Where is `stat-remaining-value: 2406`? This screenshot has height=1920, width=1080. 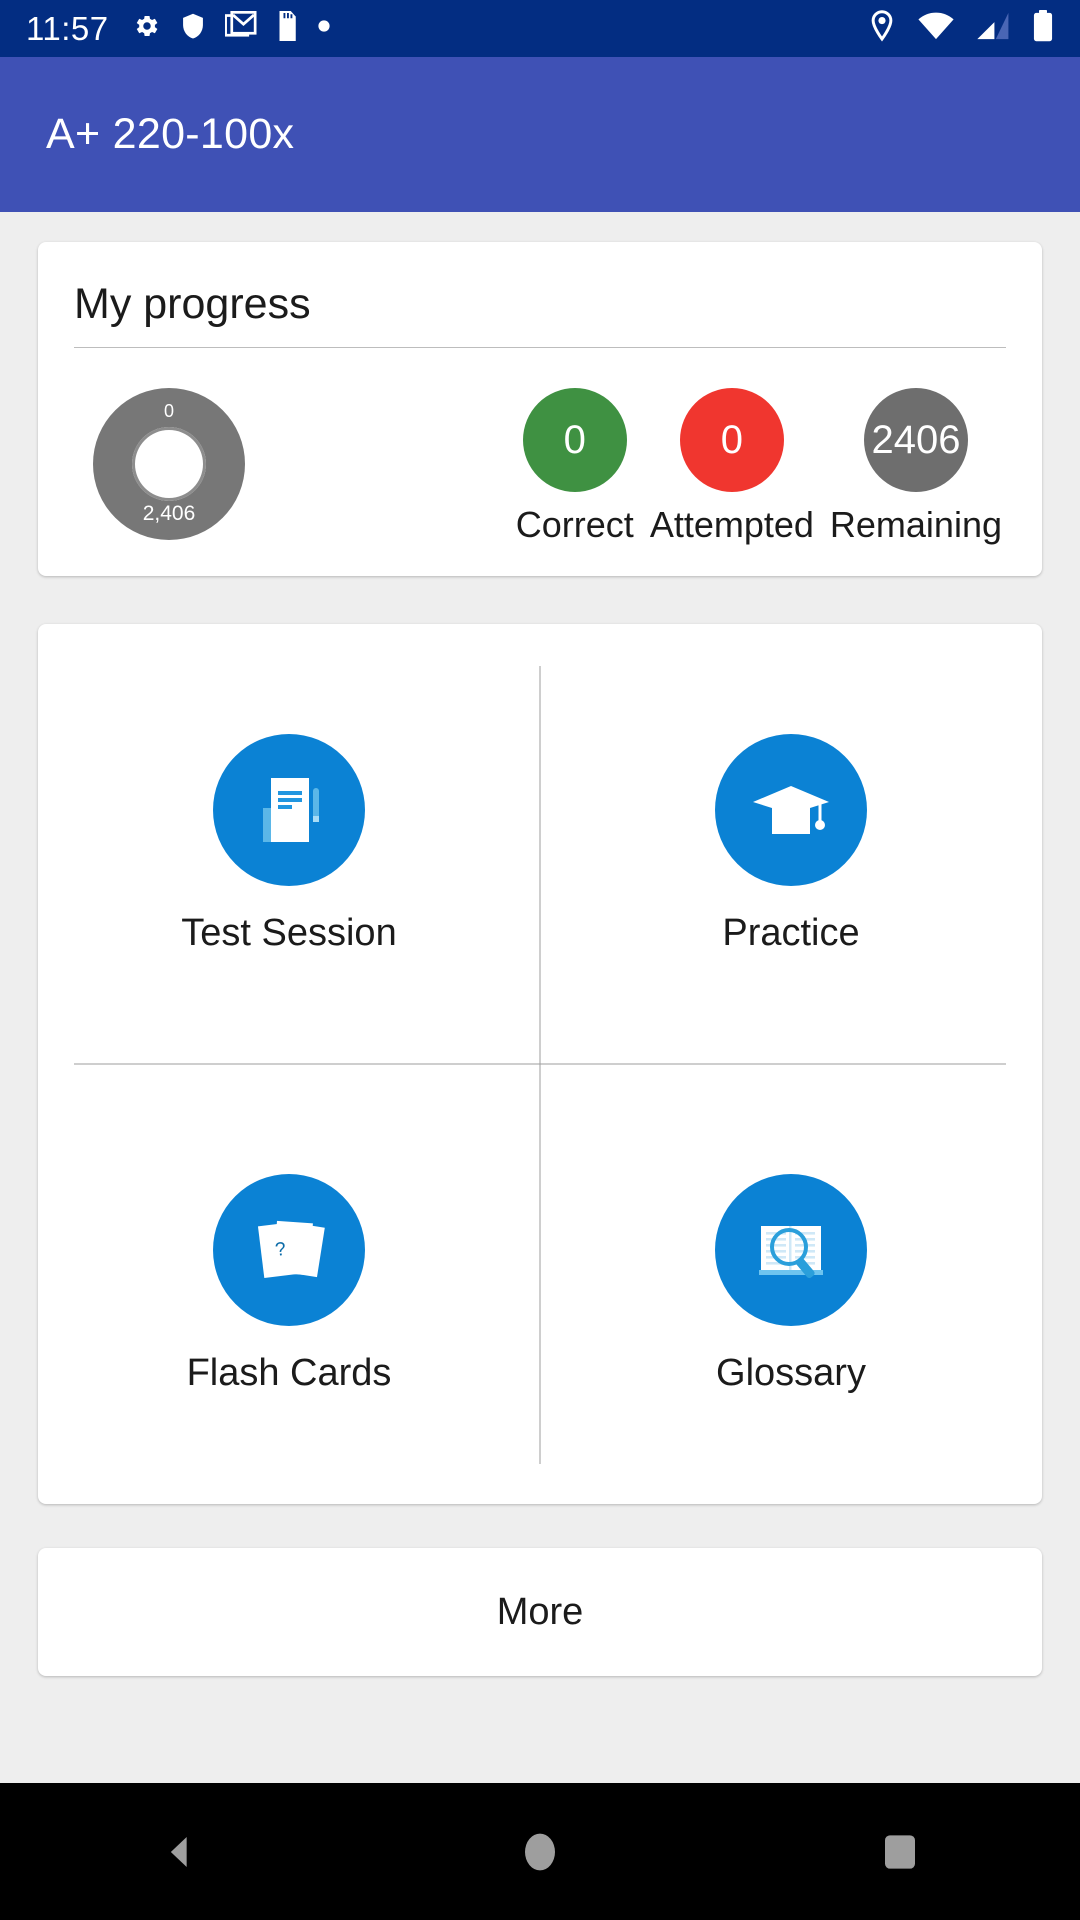 stat-remaining-value: 2406 is located at coordinates (915, 440).